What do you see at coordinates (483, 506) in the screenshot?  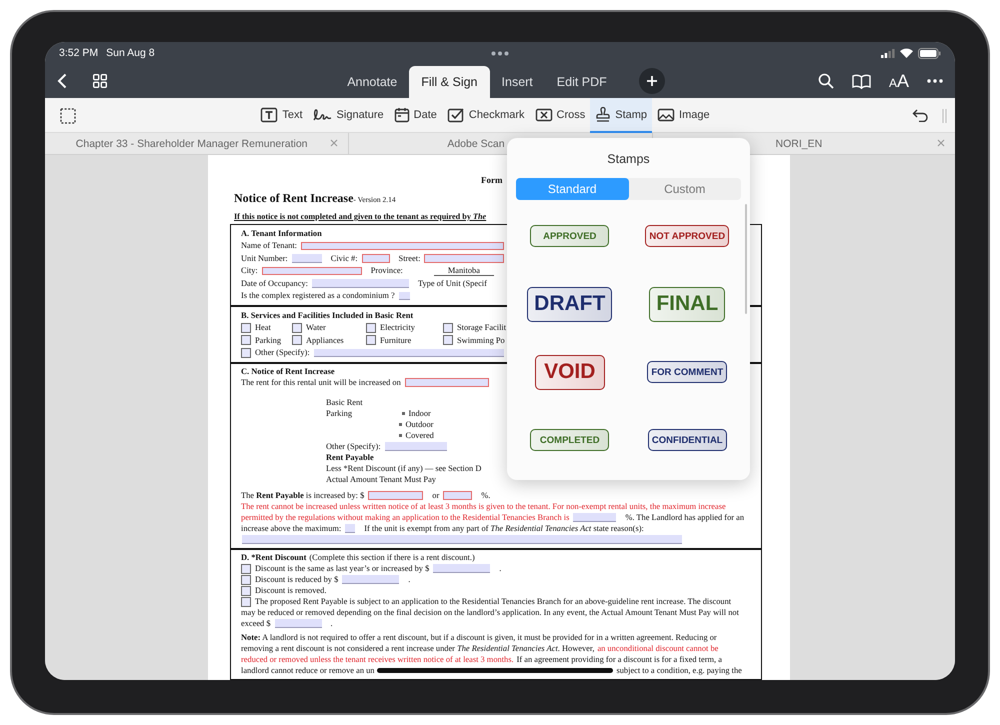 I see `form-text: The rent cannot be increased unless written notice of at least 3 months is given to the tenant. For non-exempt rental units, the maximum increase` at bounding box center [483, 506].